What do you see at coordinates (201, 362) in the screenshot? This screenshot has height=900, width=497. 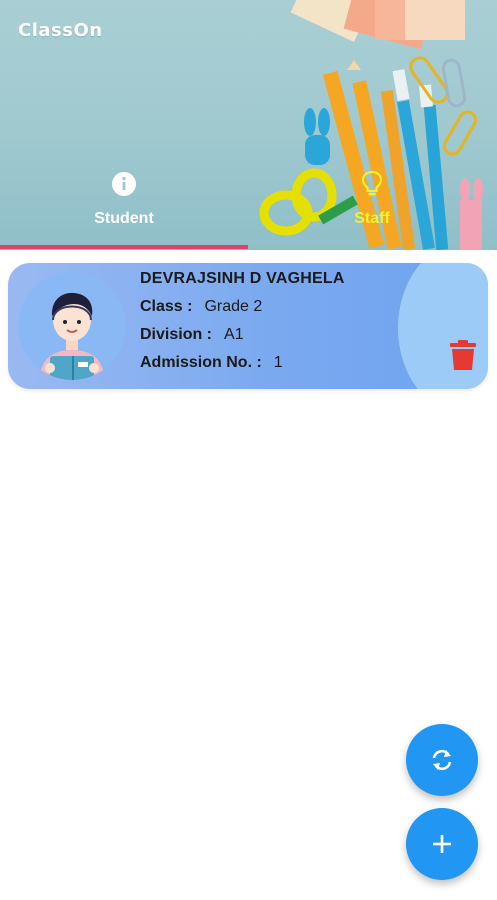 I see `admission-label: Admission No. :` at bounding box center [201, 362].